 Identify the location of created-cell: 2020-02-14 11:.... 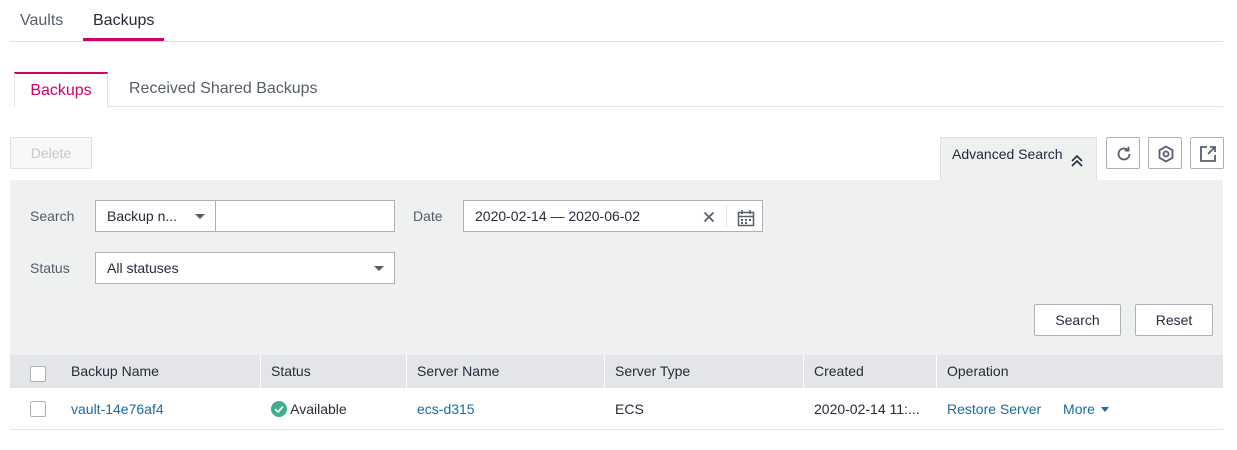
(867, 409).